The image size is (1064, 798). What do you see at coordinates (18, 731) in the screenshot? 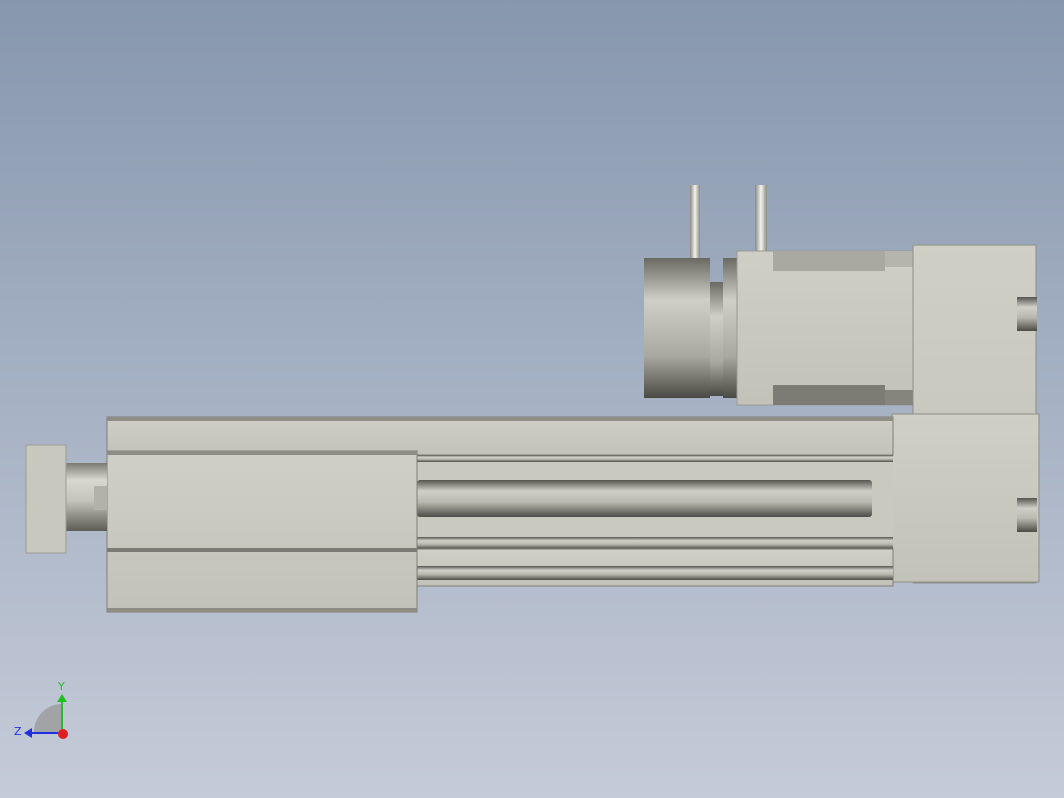
I see `z-axis-label: Z` at bounding box center [18, 731].